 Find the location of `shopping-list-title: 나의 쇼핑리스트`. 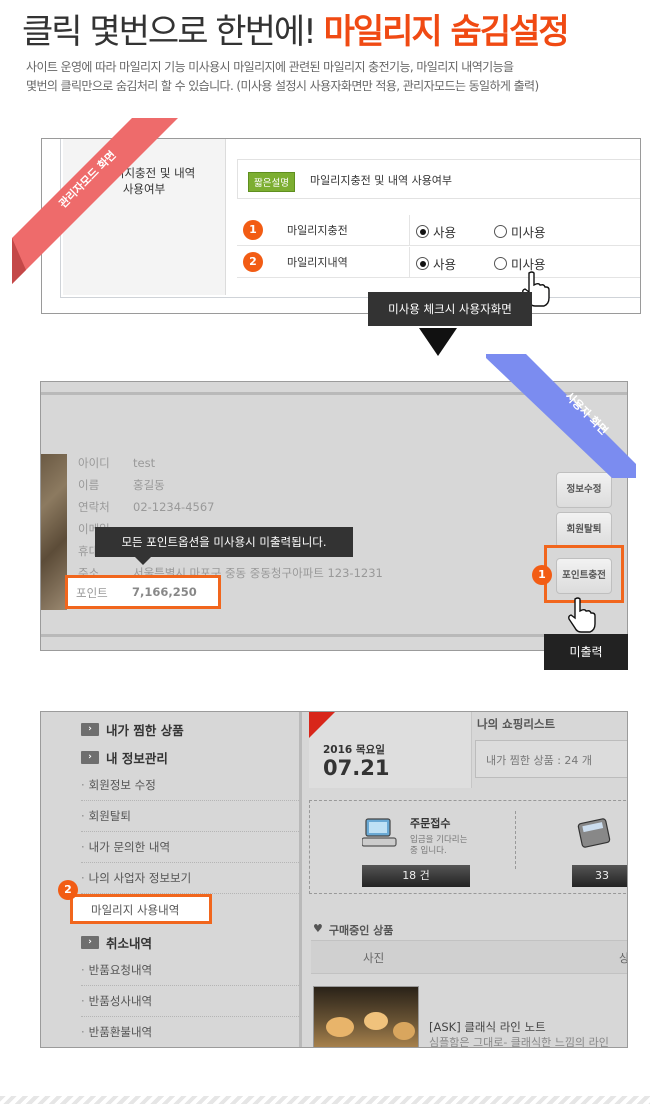

shopping-list-title: 나의 쇼핑리스트 is located at coordinates (516, 724).